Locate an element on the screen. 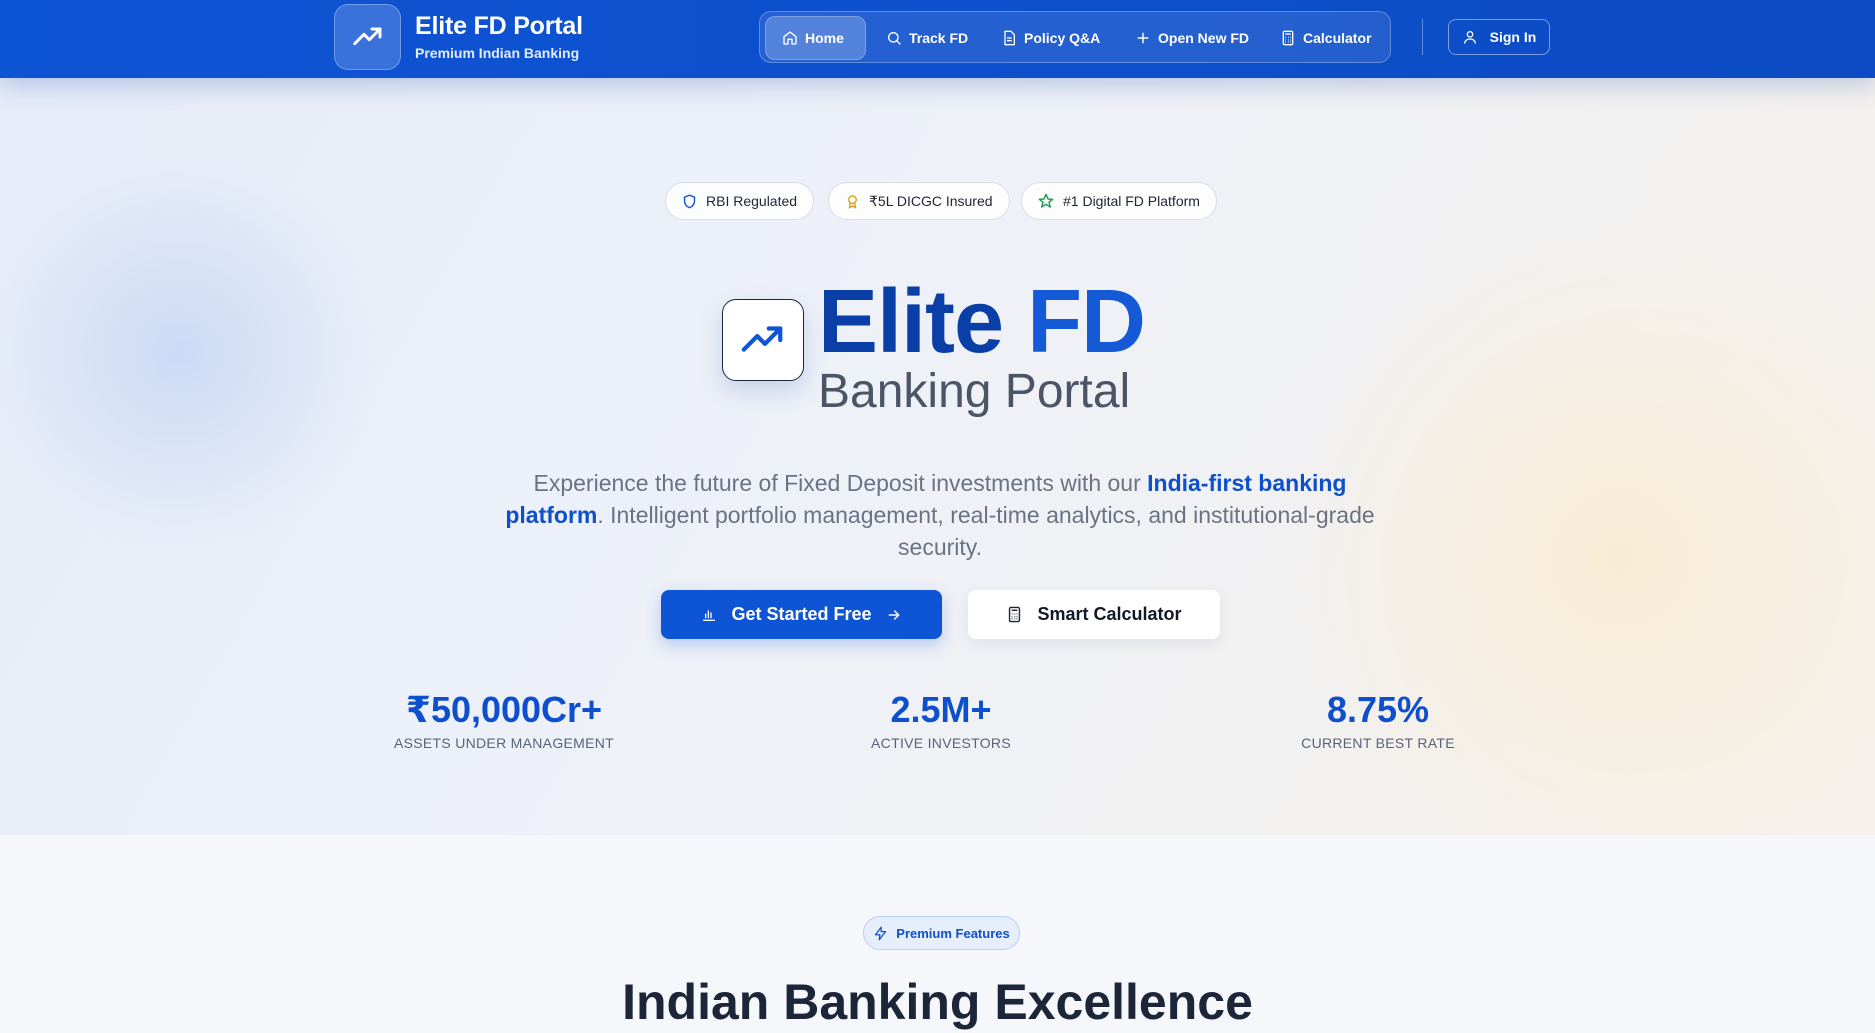  nav-open-new-fd-label: Open New FD is located at coordinates (1204, 38).